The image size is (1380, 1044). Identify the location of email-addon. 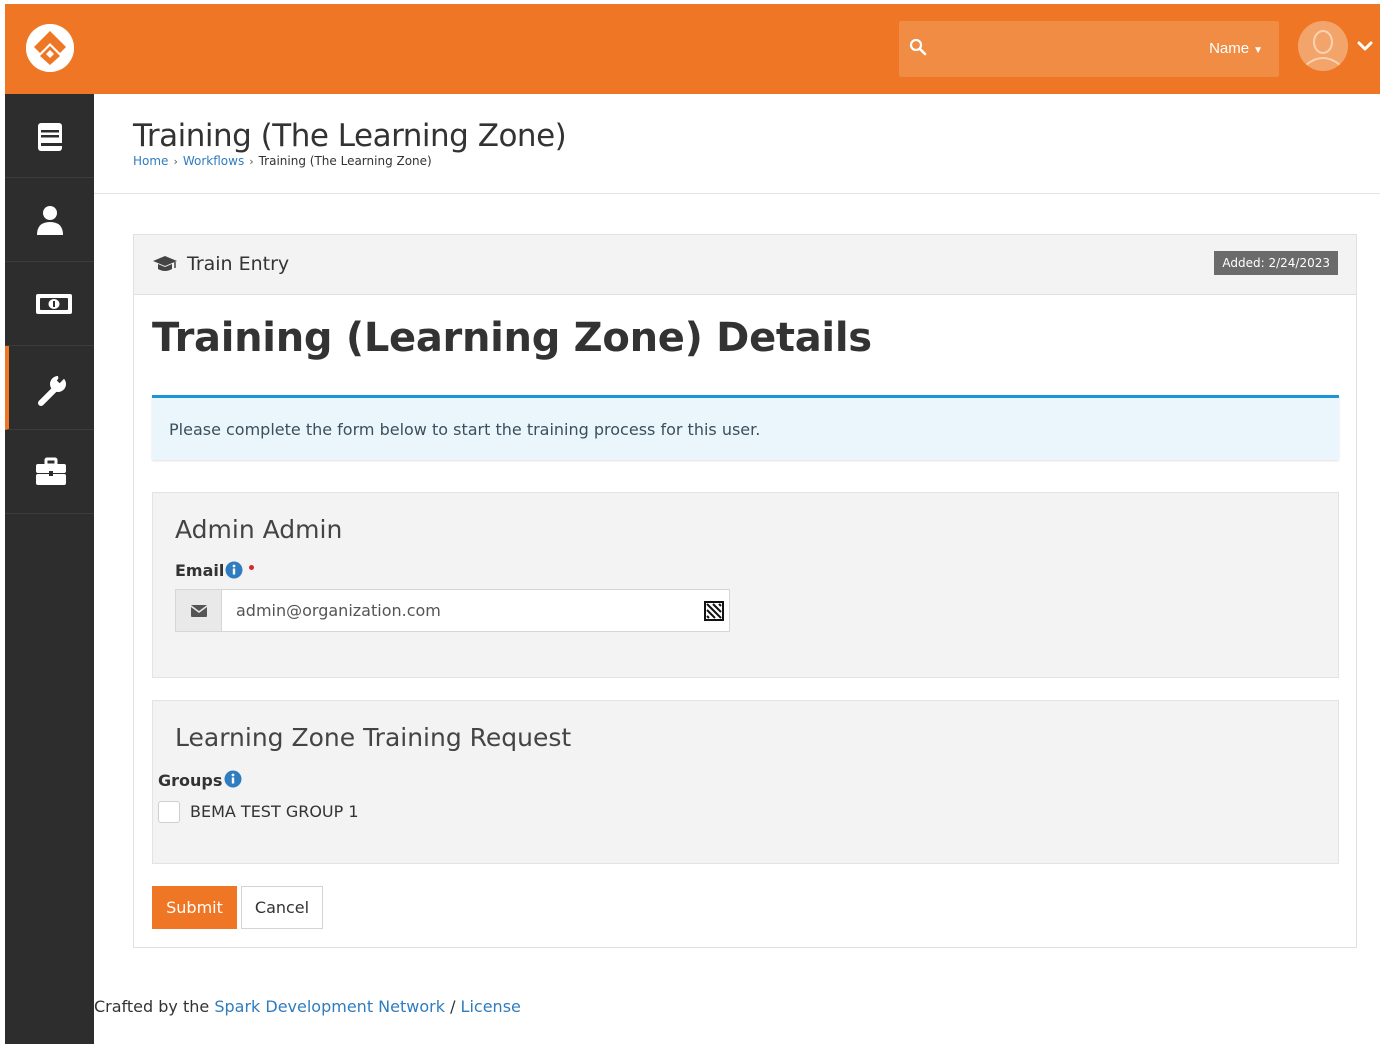
(199, 610).